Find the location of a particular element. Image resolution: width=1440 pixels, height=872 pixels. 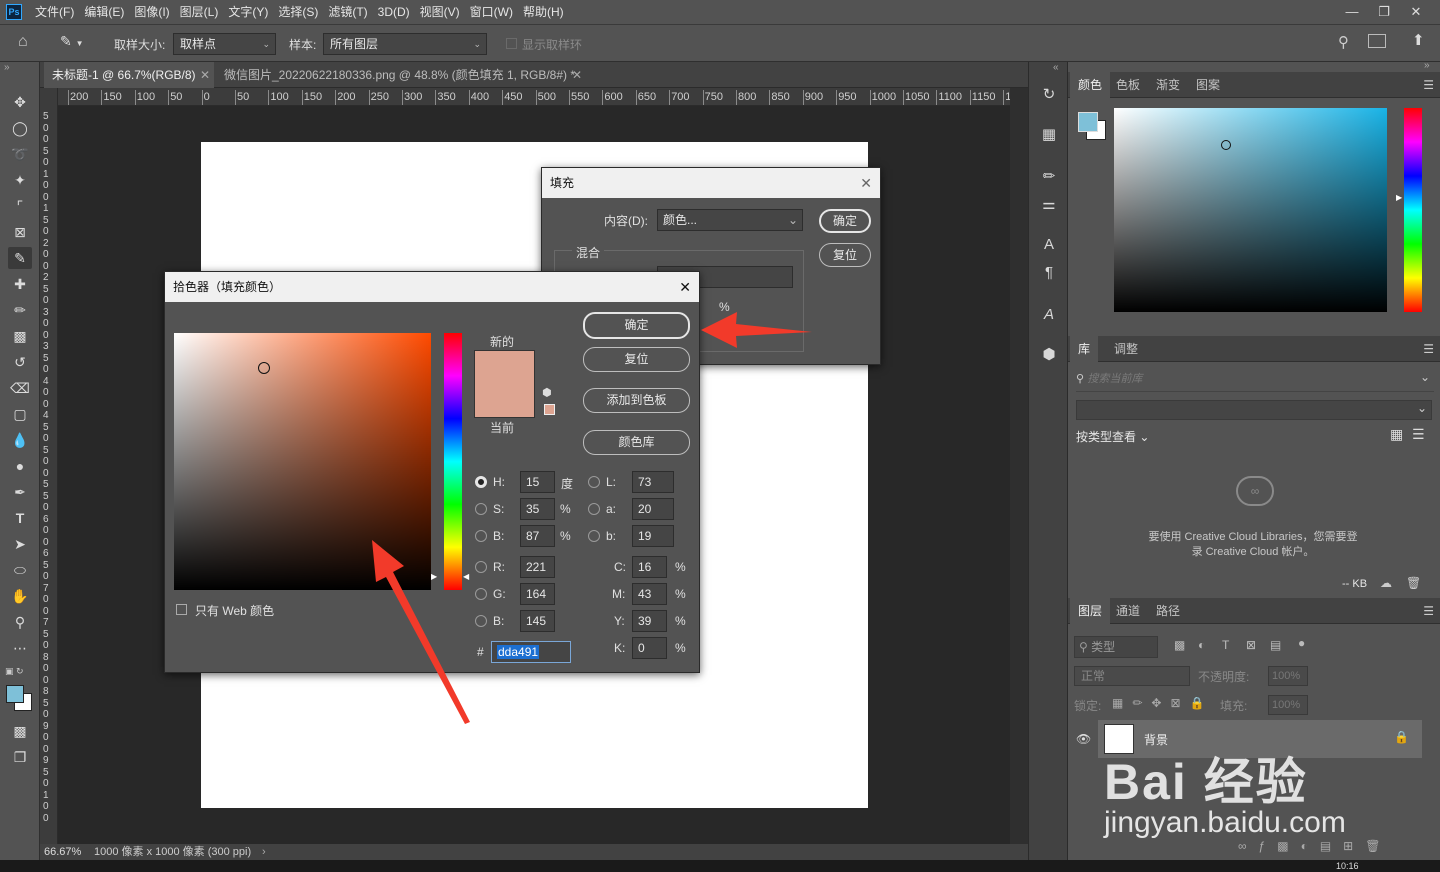

frame-tool-icon: ⊠ is located at coordinates (20, 232).